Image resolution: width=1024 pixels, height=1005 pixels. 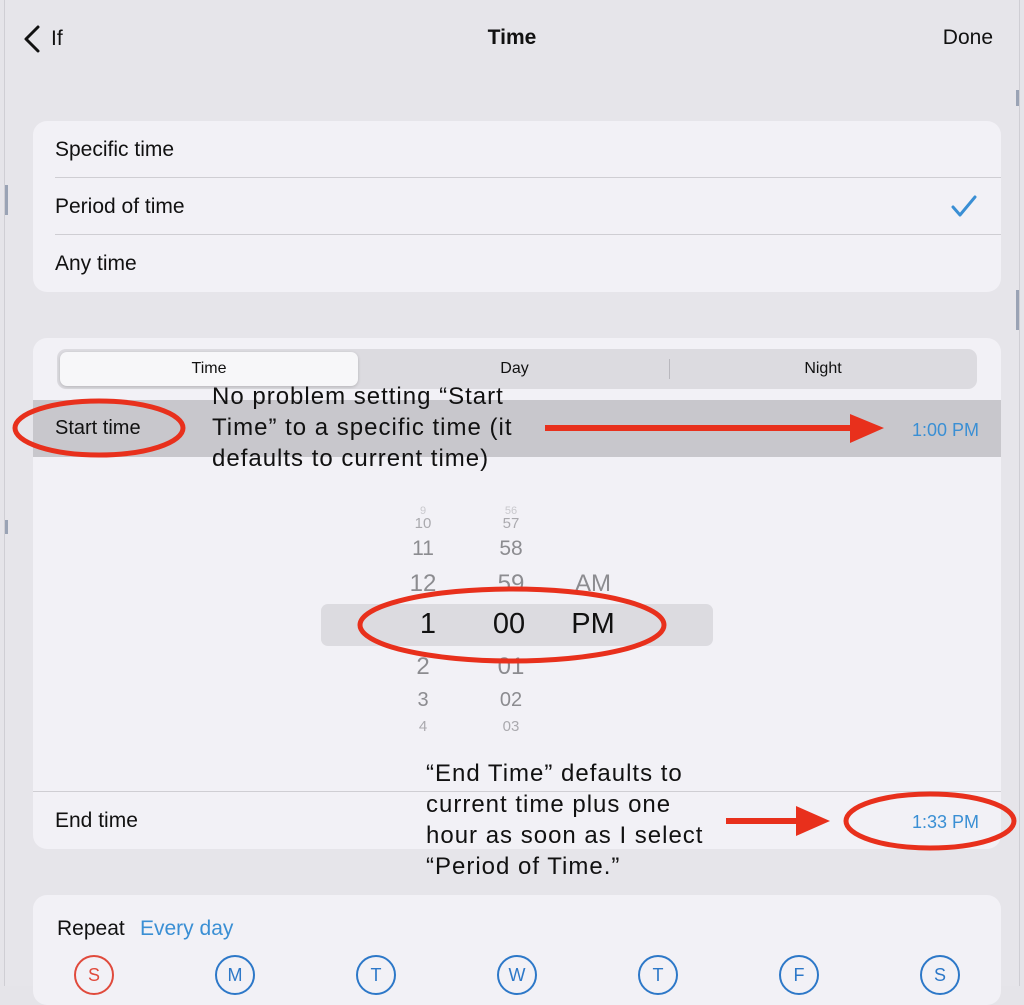 I want to click on picker-minute: 57, so click(x=511, y=523).